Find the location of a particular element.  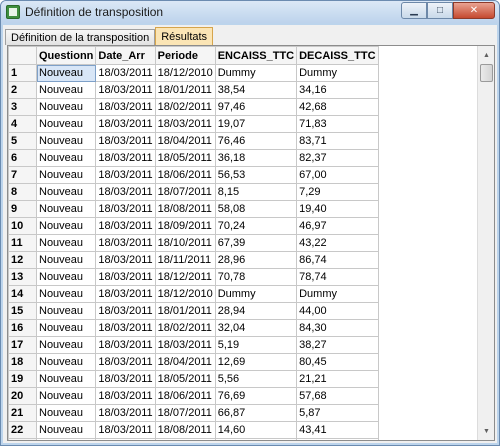

table-row: 14 Nouveau 18/03/2011 18/12/2010 Dummy Dummy is located at coordinates (193, 294).